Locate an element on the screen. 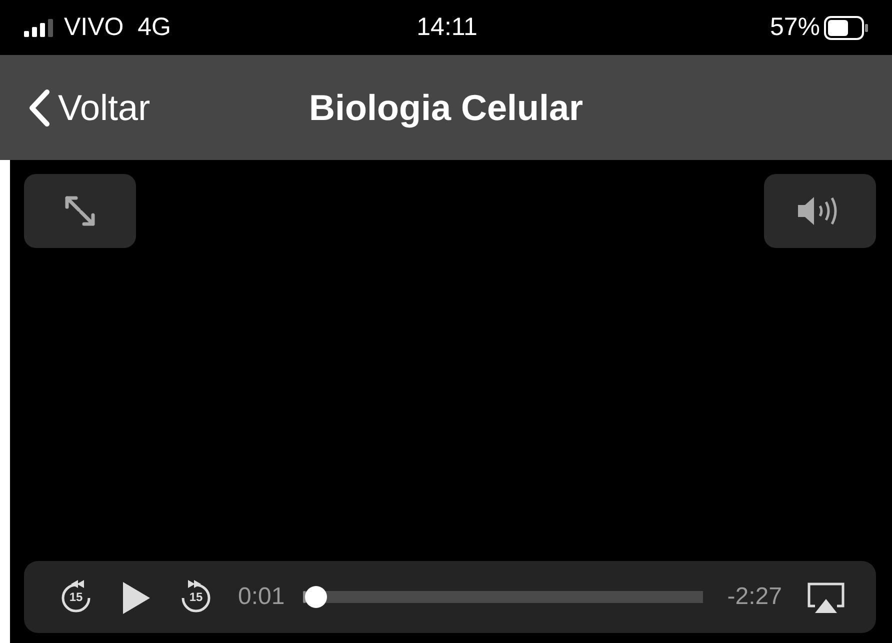  screen-title: Biologia Celular is located at coordinates (446, 107).